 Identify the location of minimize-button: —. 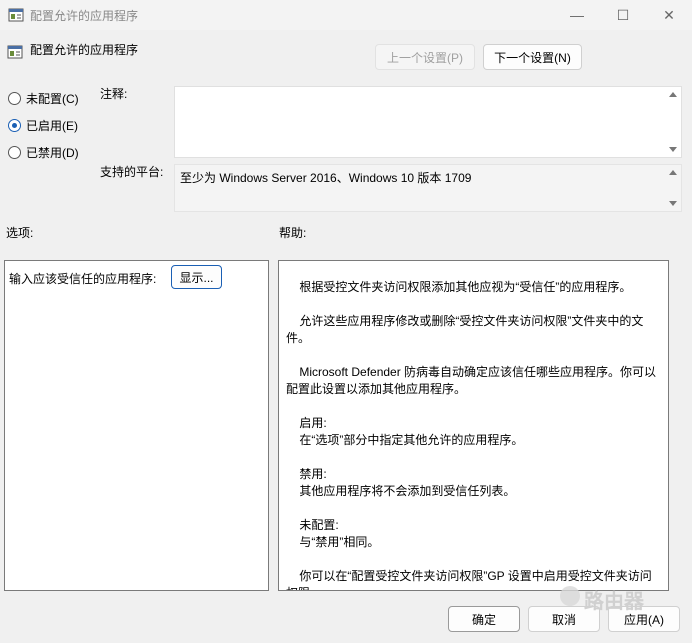
(577, 15).